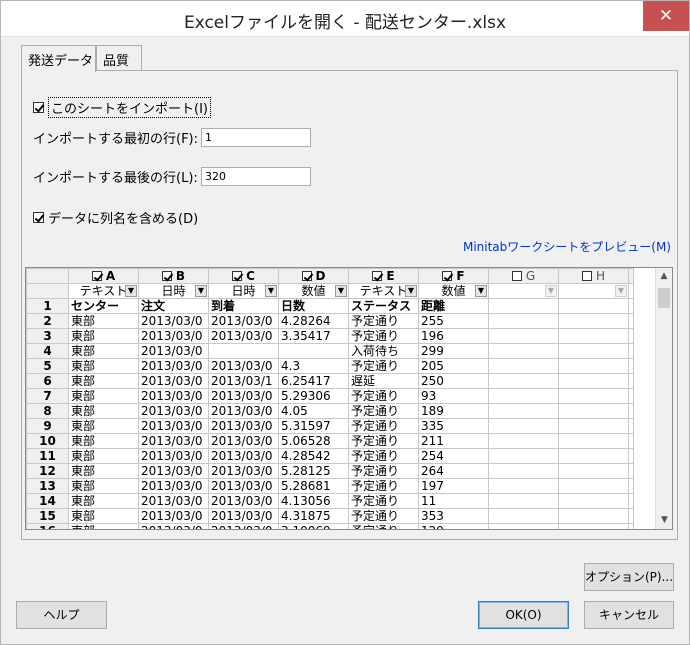  Describe the element at coordinates (593, 276) in the screenshot. I see `column-header: H` at that location.